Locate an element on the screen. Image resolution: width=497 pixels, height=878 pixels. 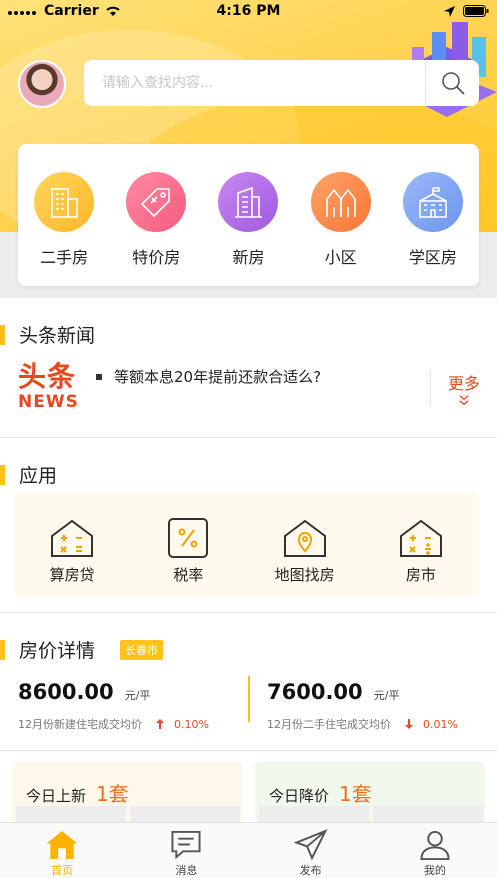
tab-home: 首页 is located at coordinates (62, 850).